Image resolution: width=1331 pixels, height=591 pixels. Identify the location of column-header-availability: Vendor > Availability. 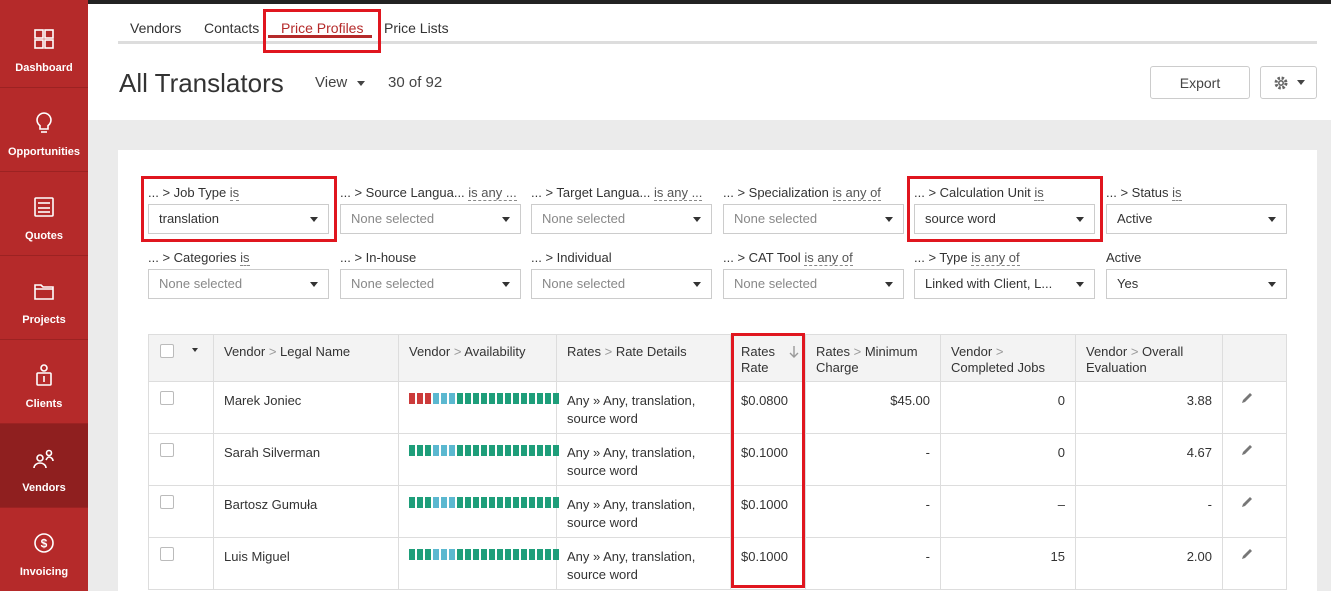
(478, 359).